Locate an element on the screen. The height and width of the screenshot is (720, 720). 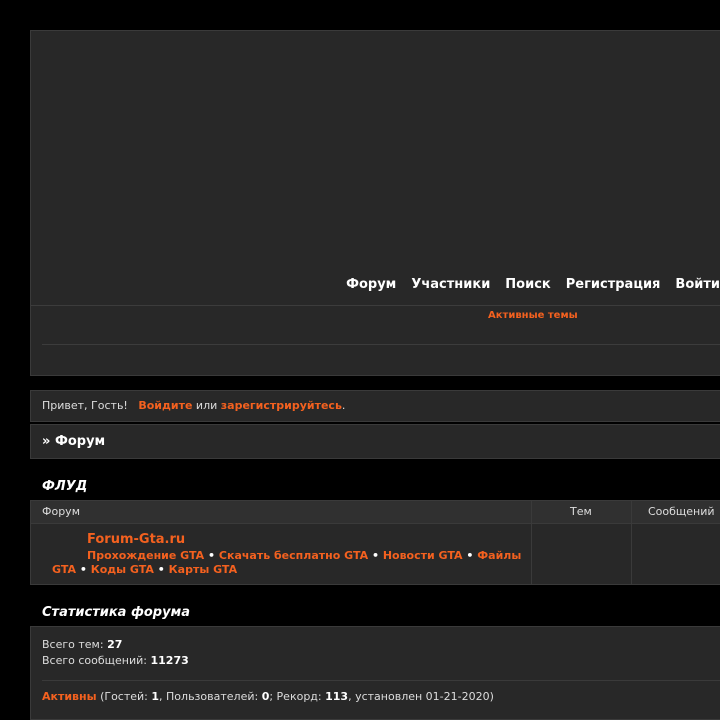
column-topics: Тем is located at coordinates (581, 511).